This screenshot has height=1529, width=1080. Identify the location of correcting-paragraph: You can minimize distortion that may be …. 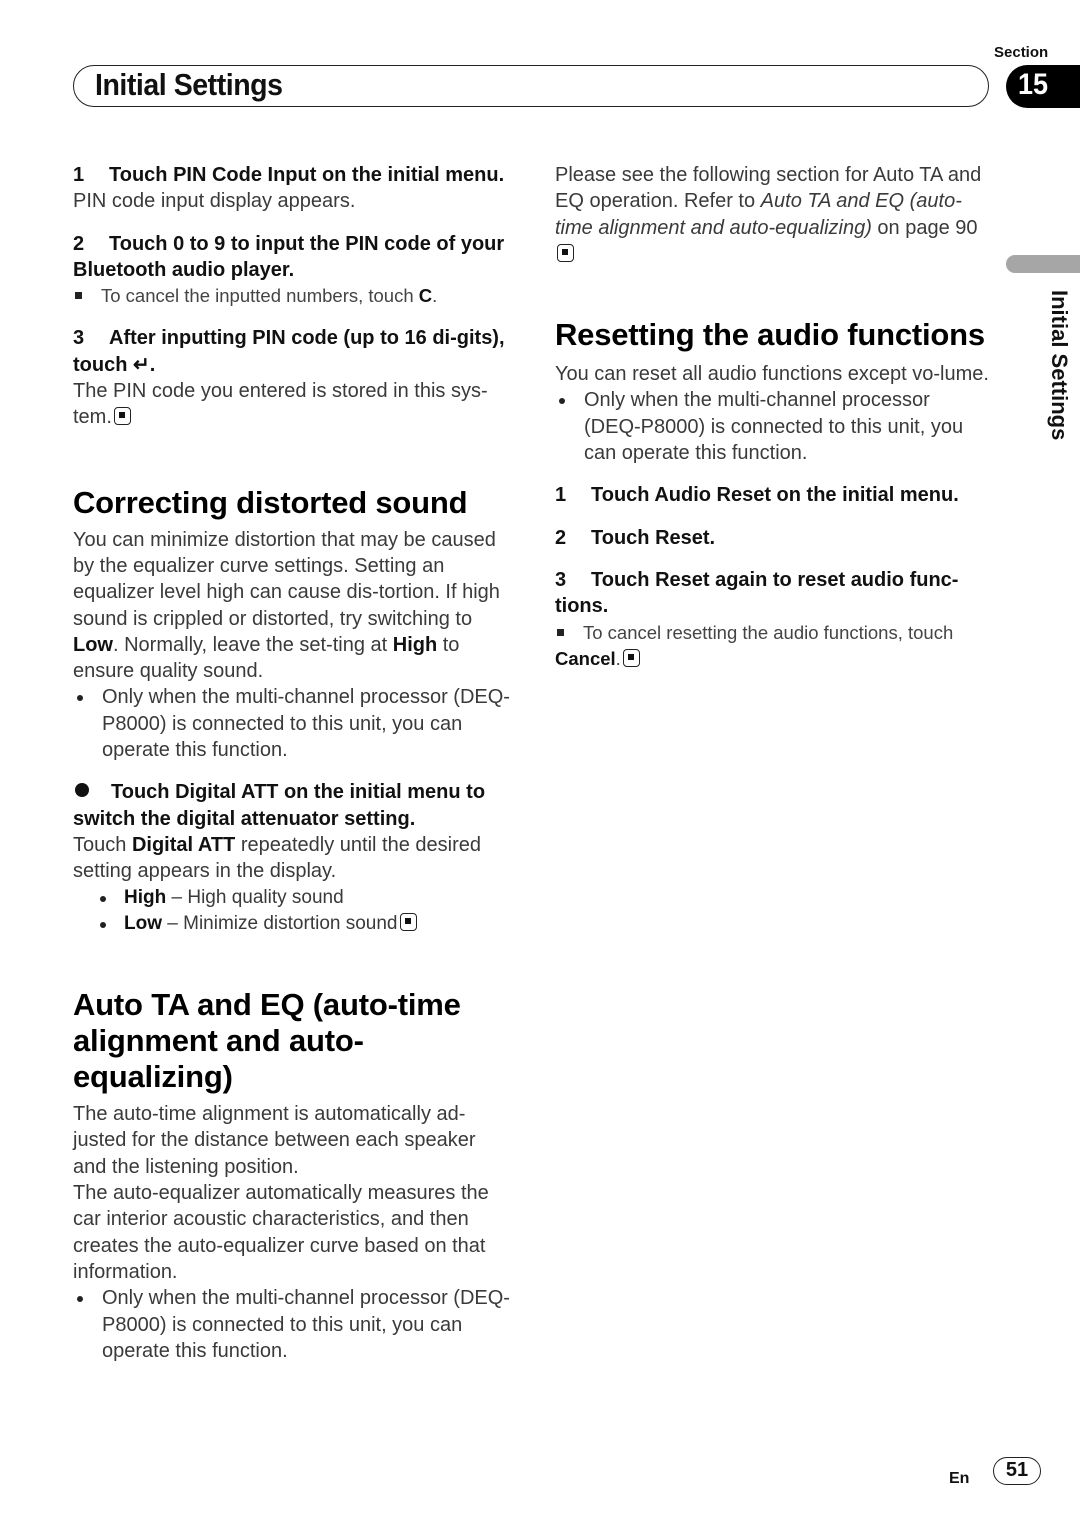
(286, 605).